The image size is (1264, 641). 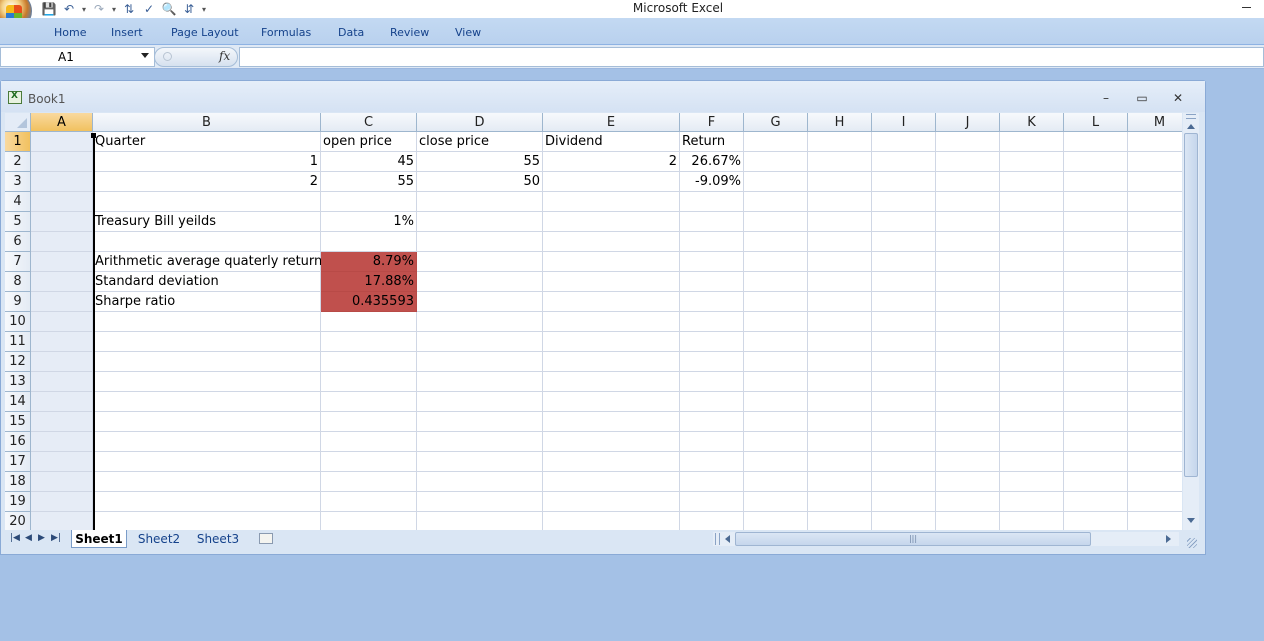 I want to click on cell-e8, so click(x=611, y=282).